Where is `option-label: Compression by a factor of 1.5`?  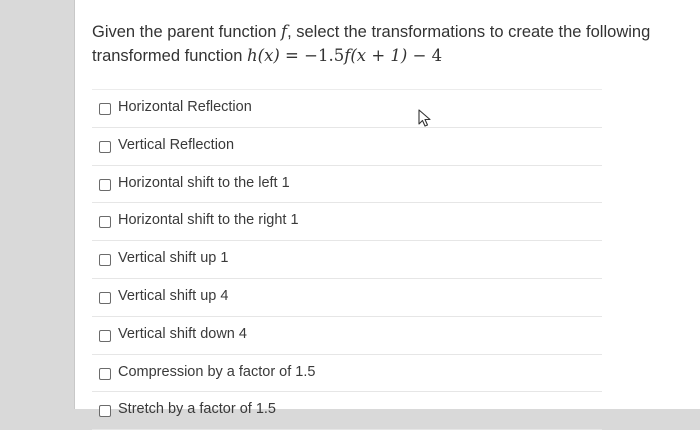
option-label: Compression by a factor of 1.5 is located at coordinates (217, 371).